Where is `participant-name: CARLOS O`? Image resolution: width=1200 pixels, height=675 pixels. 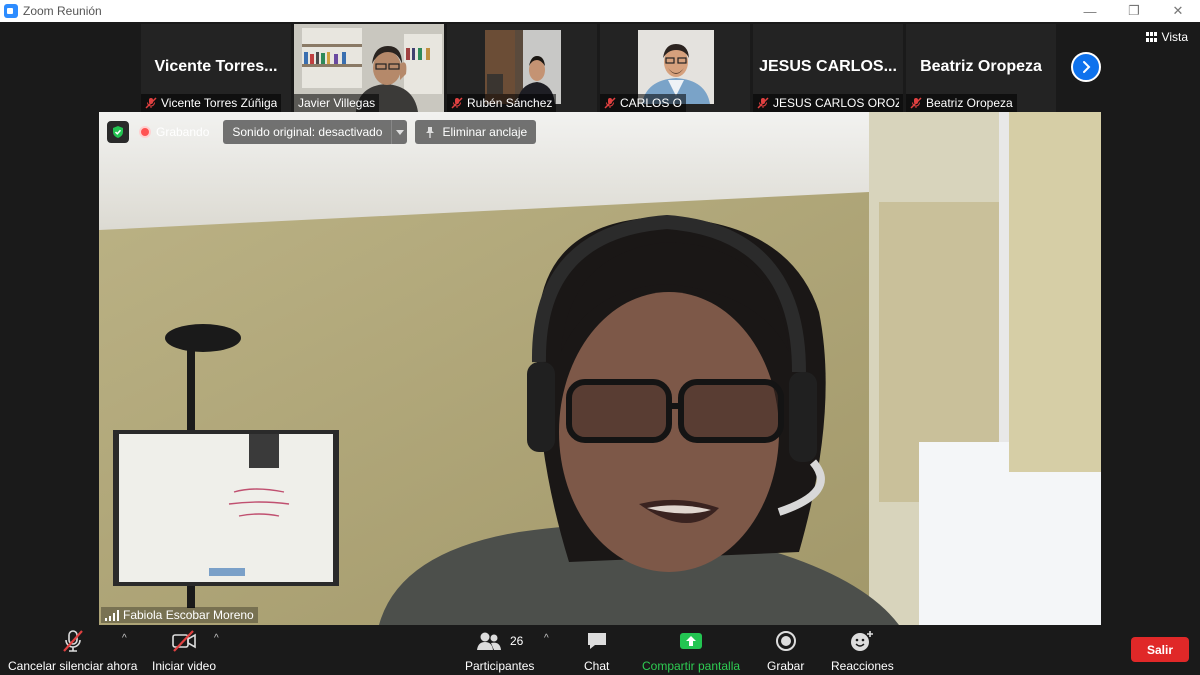
participant-name: CARLOS O is located at coordinates (651, 103).